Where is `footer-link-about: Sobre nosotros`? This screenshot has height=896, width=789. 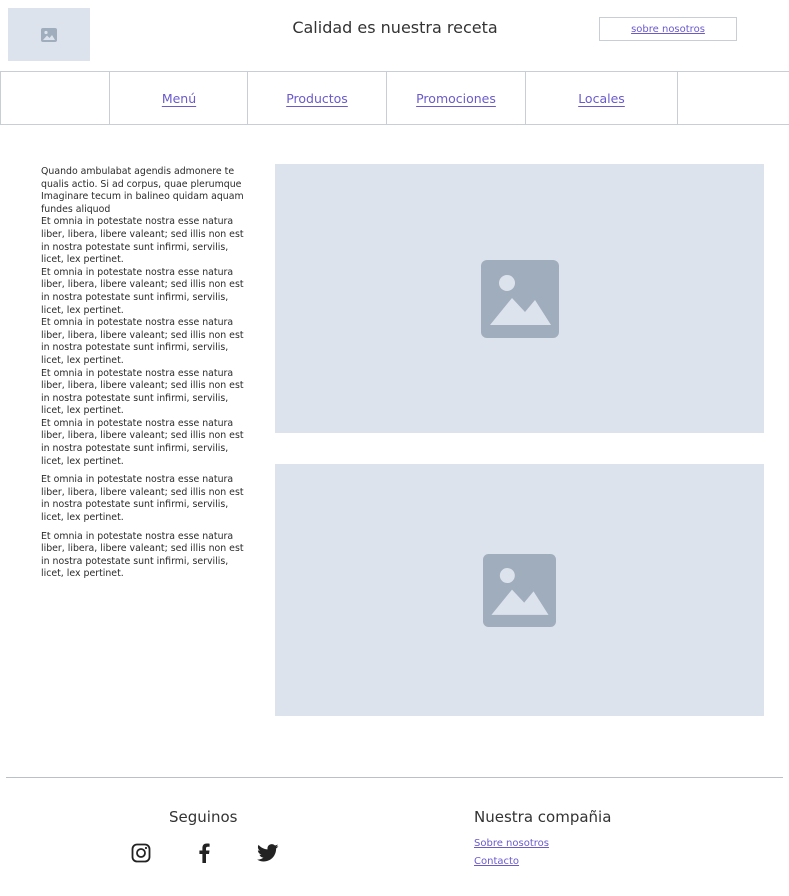
footer-link-about: Sobre nosotros is located at coordinates (511, 843).